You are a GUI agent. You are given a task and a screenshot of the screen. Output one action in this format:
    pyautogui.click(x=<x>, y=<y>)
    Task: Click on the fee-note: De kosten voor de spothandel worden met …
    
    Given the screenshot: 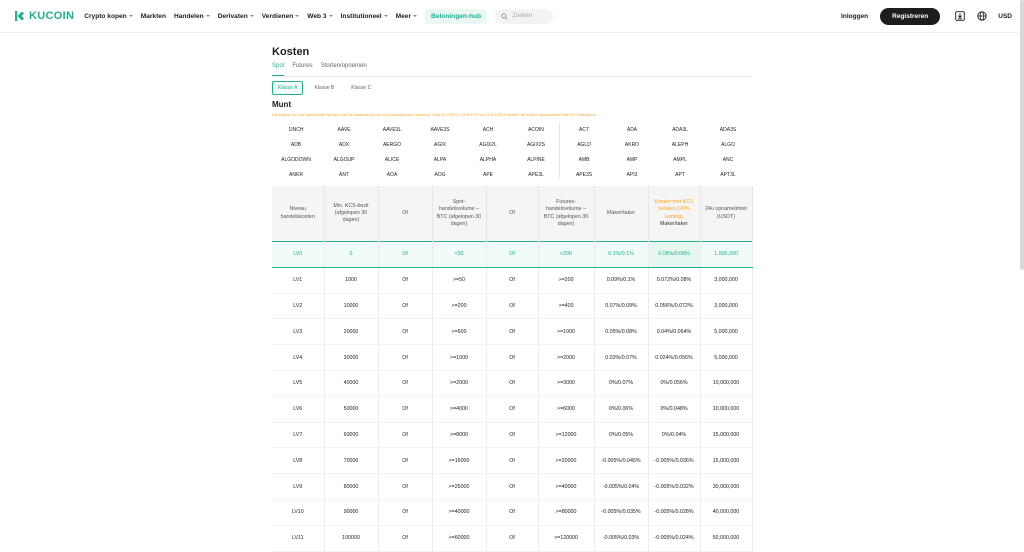 What is the action you would take?
    pyautogui.click(x=434, y=114)
    